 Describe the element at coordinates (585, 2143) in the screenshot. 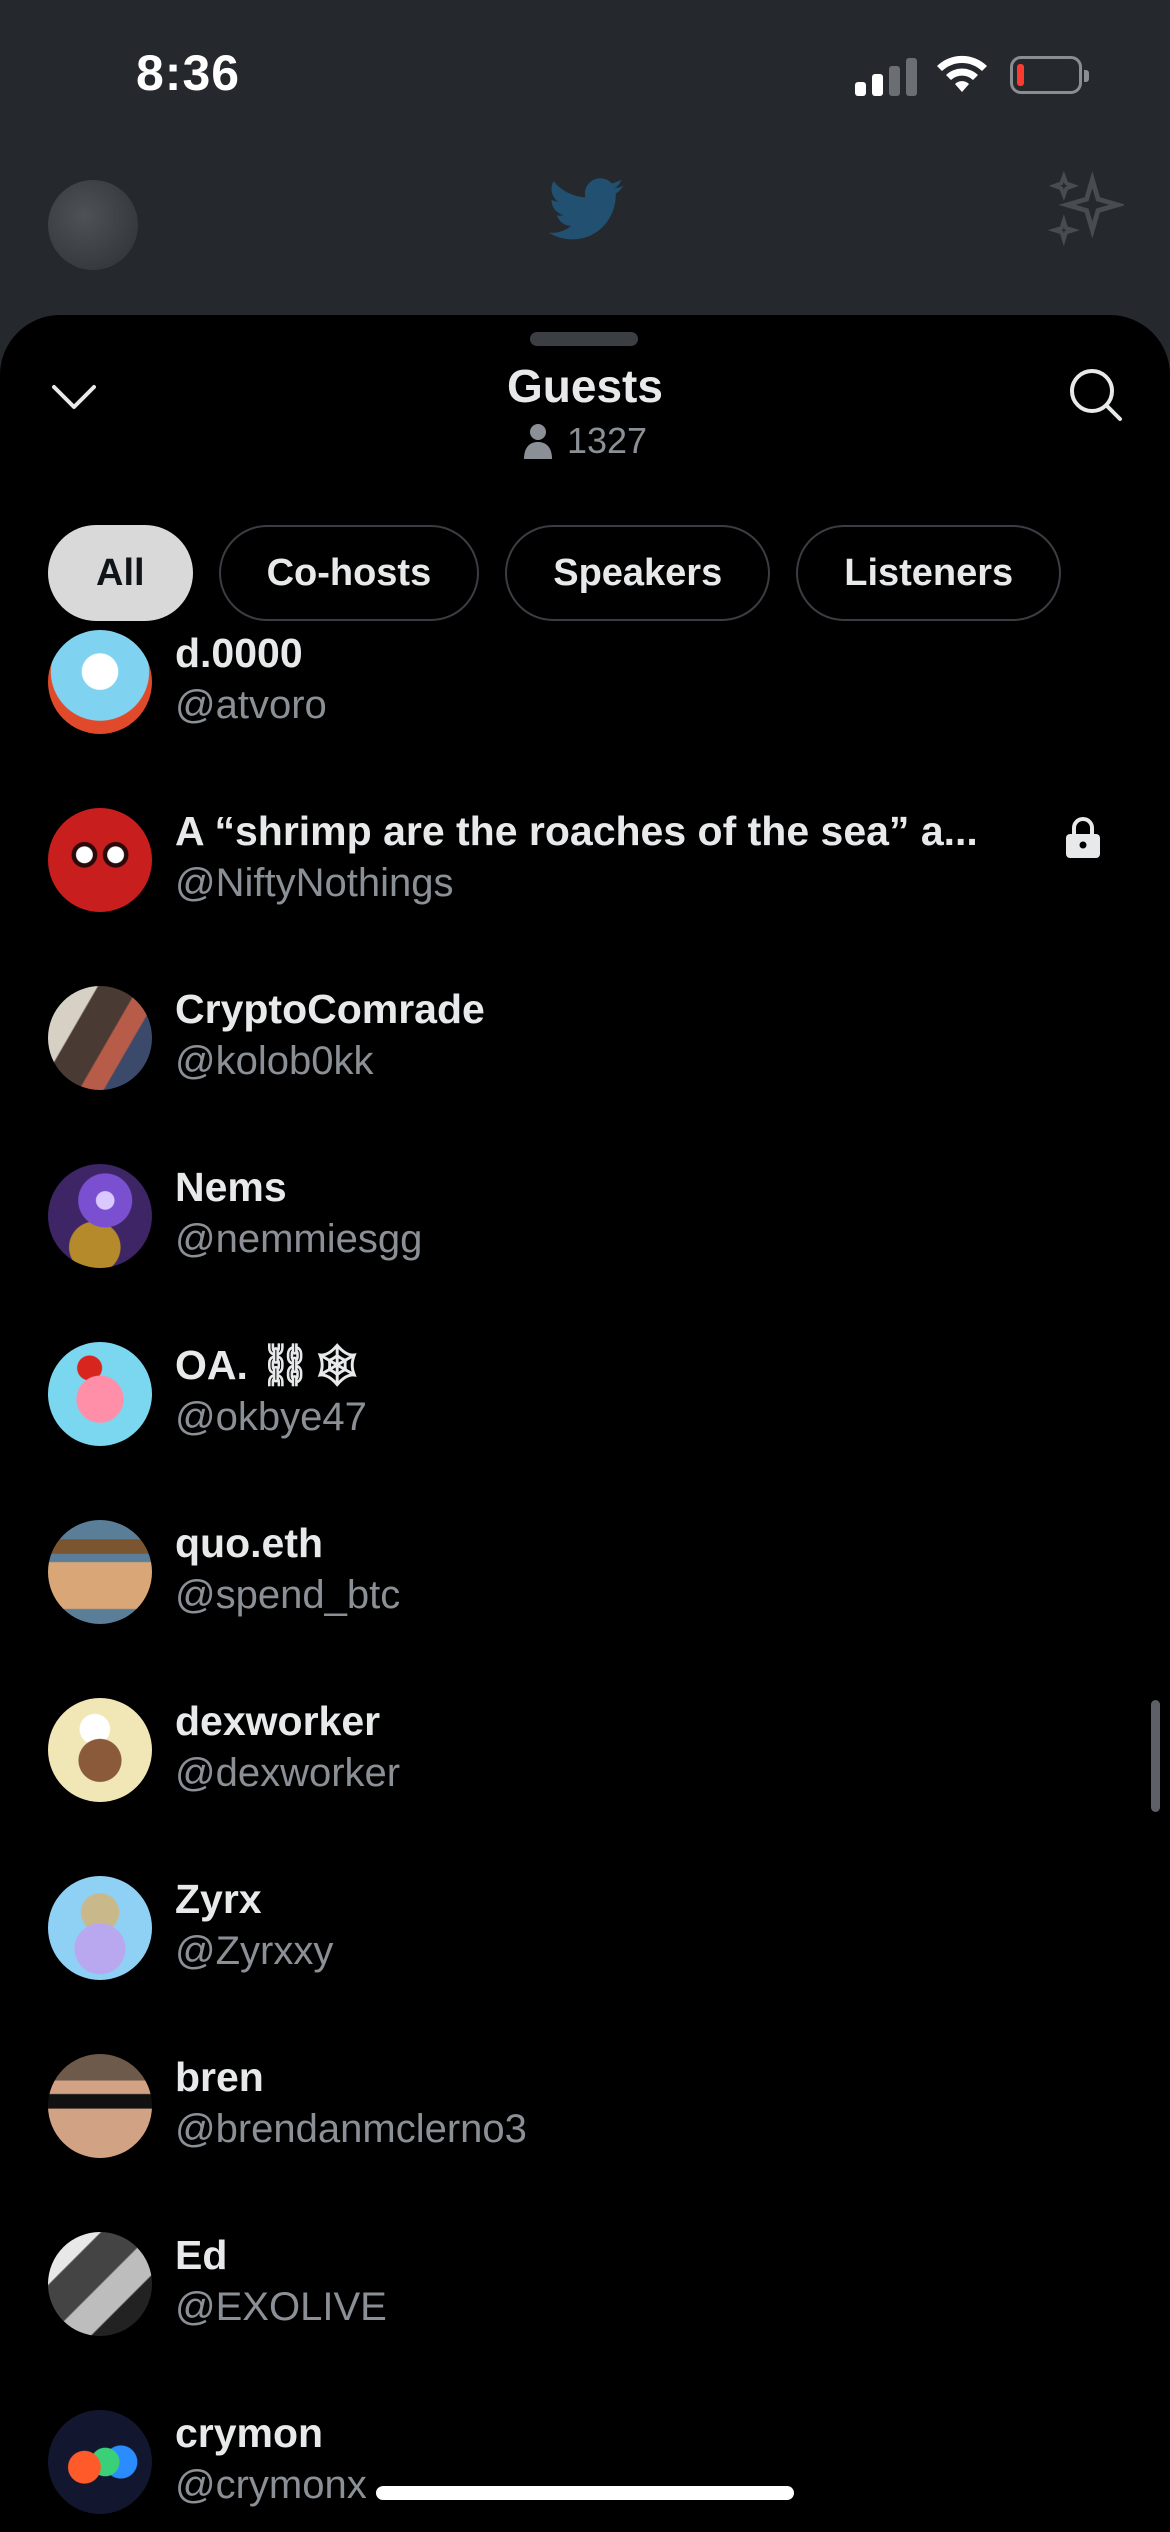

I see `guest-row: bren @brendanmclerno3` at that location.